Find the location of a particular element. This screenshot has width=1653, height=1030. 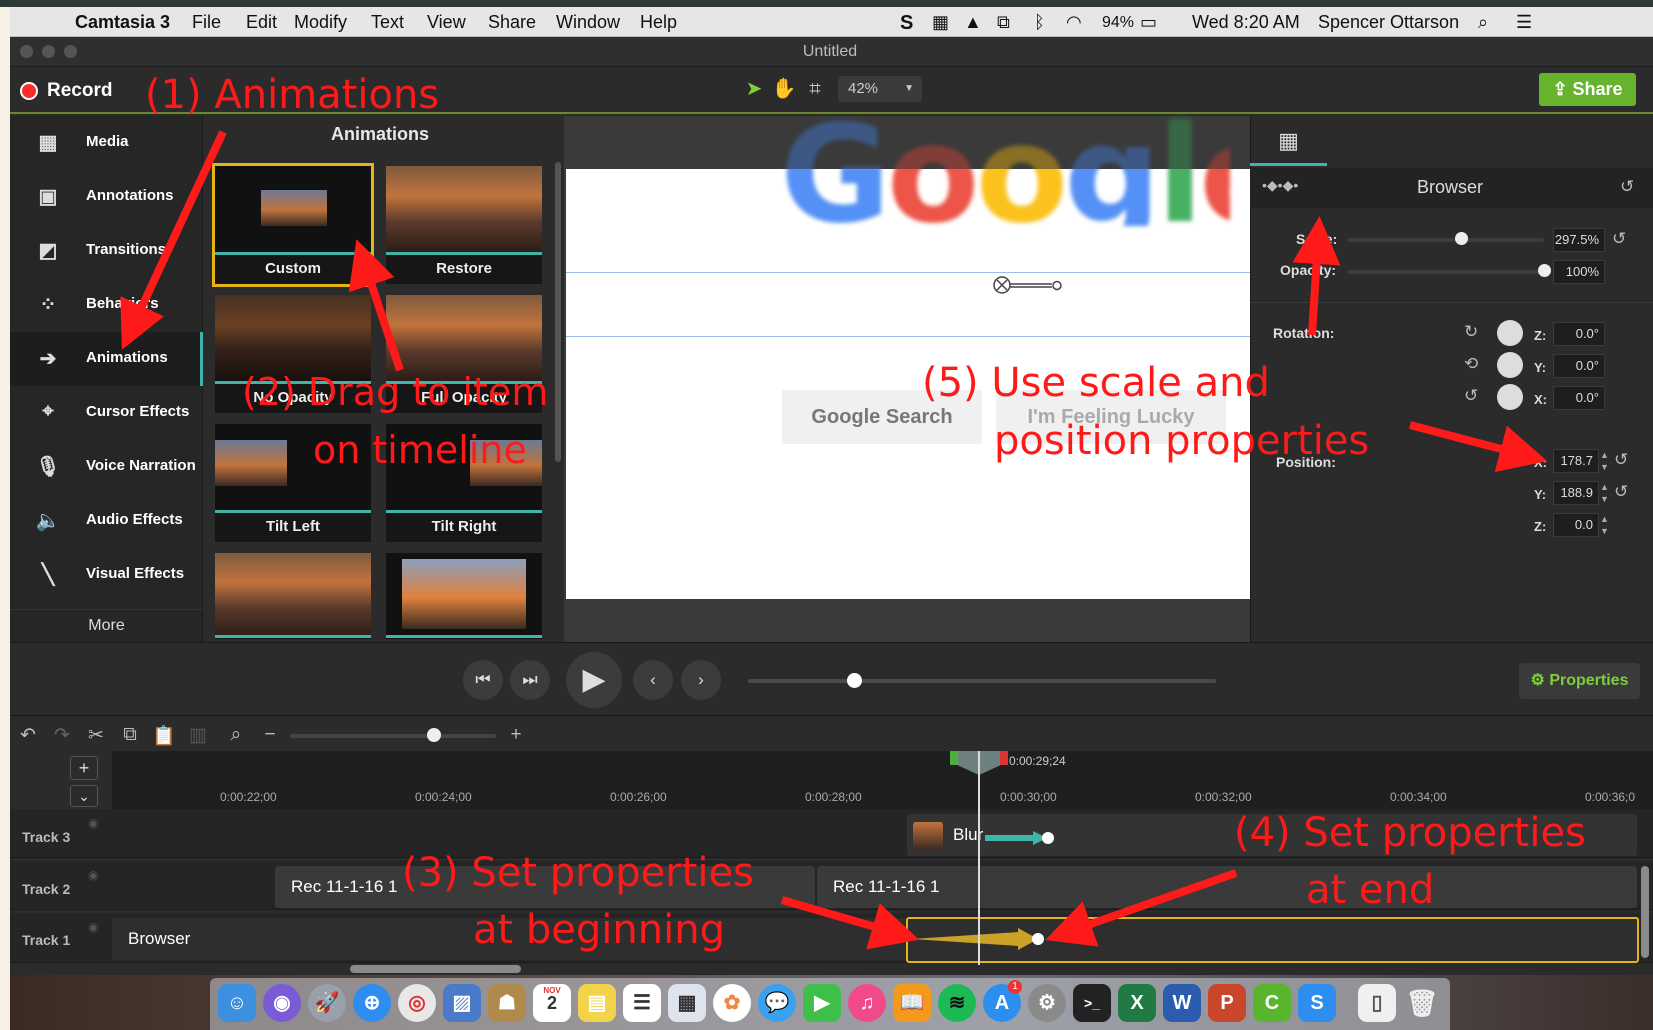

arrow-to-scale is located at coordinates (1316, 276).